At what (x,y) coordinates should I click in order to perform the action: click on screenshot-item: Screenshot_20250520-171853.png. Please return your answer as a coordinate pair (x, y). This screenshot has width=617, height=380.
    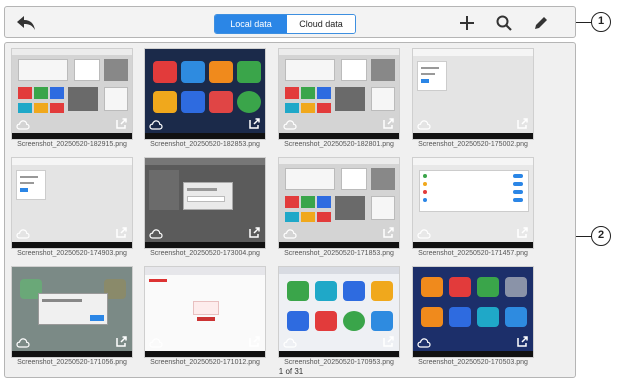
    Looking at the image, I should click on (339, 209).